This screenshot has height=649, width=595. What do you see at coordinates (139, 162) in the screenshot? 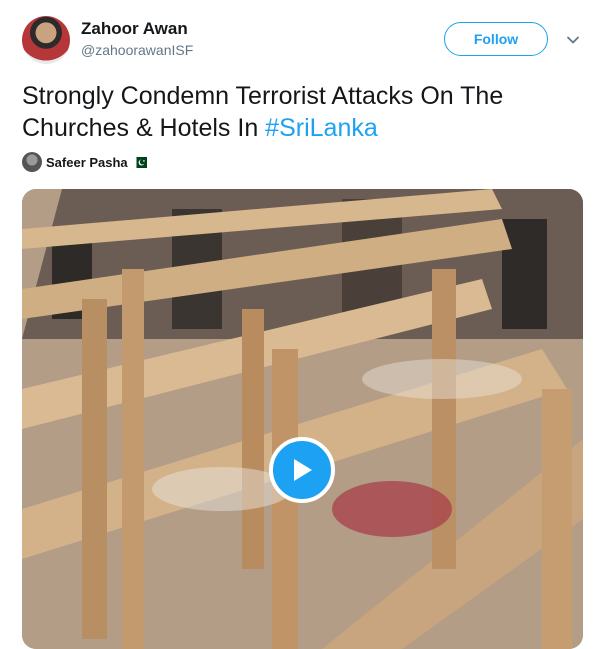
I see `pakistan-flag-icon` at bounding box center [139, 162].